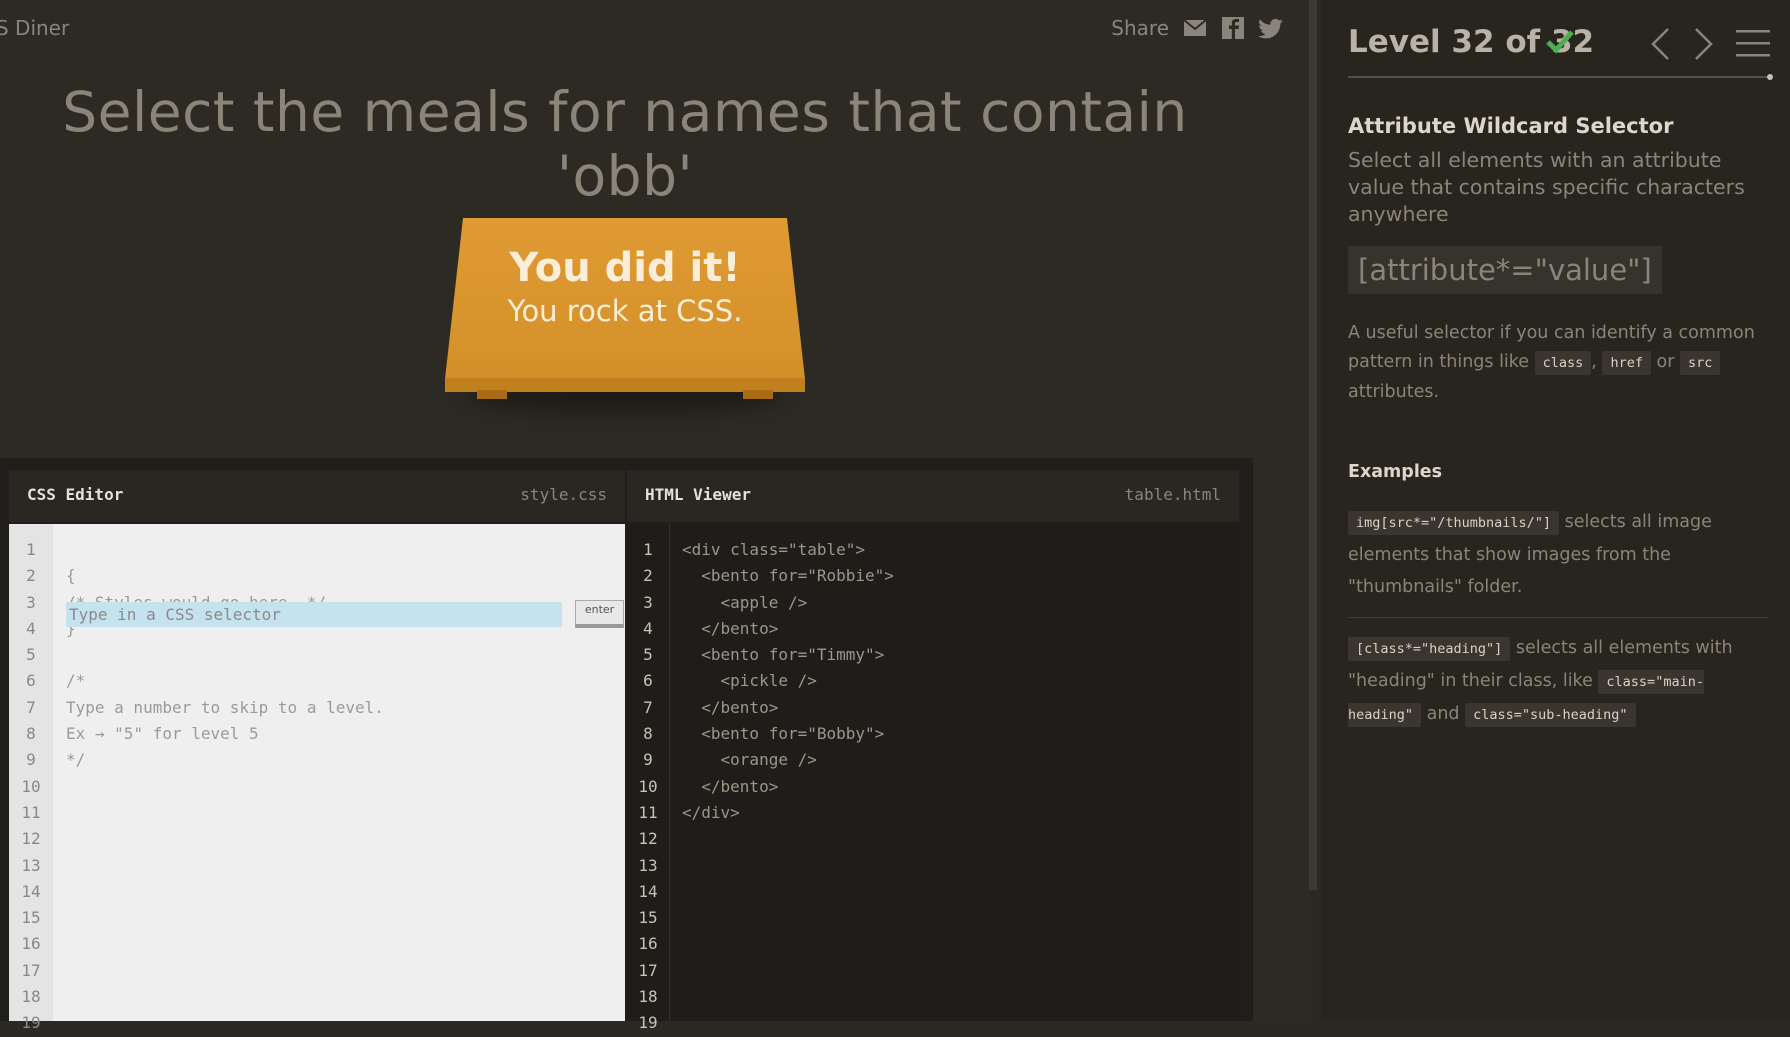 The image size is (1790, 1037). What do you see at coordinates (71, 576) in the screenshot?
I see `code-line: {` at bounding box center [71, 576].